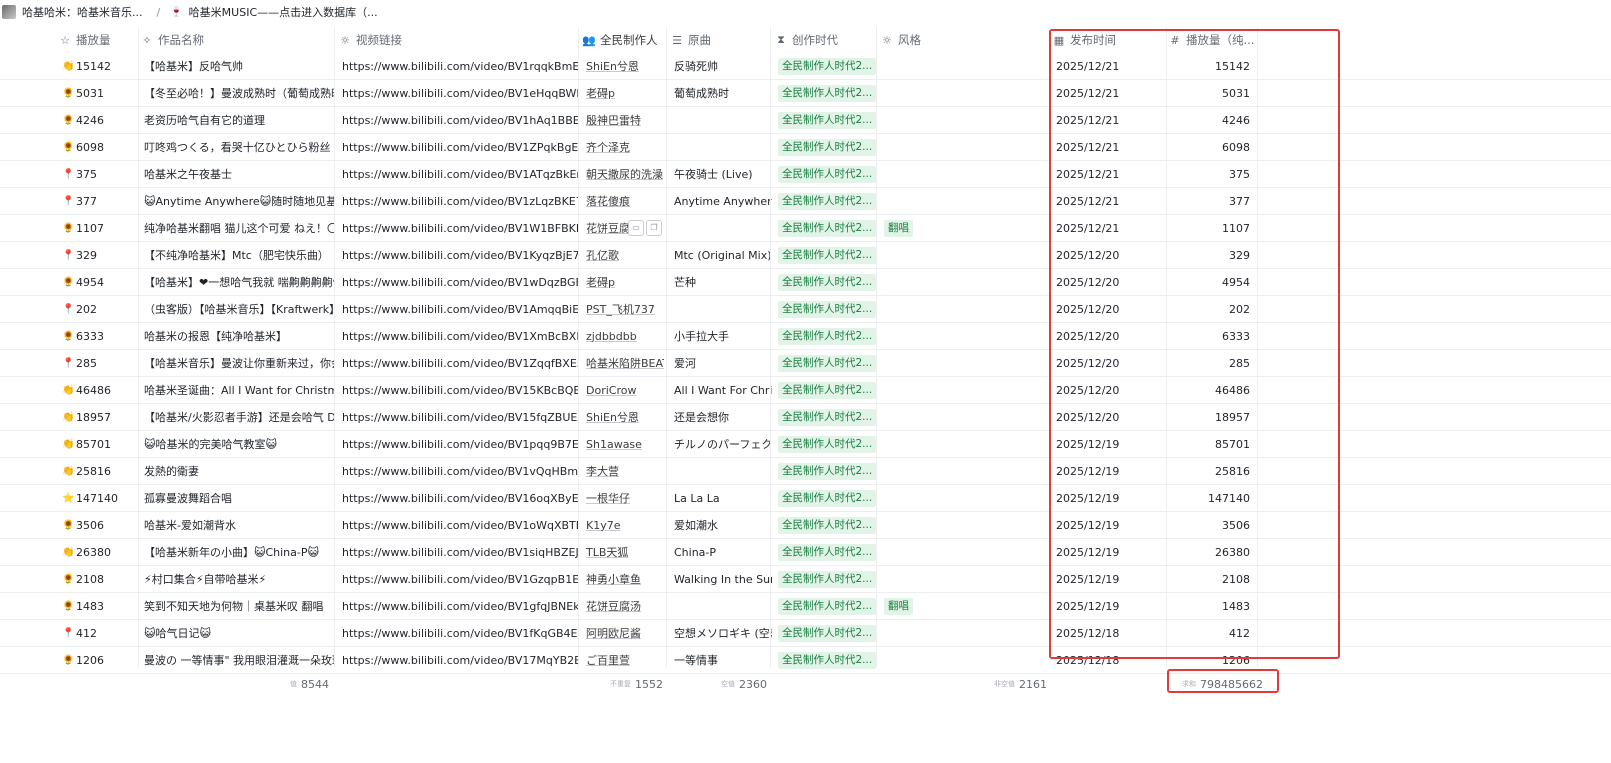  I want to click on cell-orig: 一等情事, so click(721, 660).